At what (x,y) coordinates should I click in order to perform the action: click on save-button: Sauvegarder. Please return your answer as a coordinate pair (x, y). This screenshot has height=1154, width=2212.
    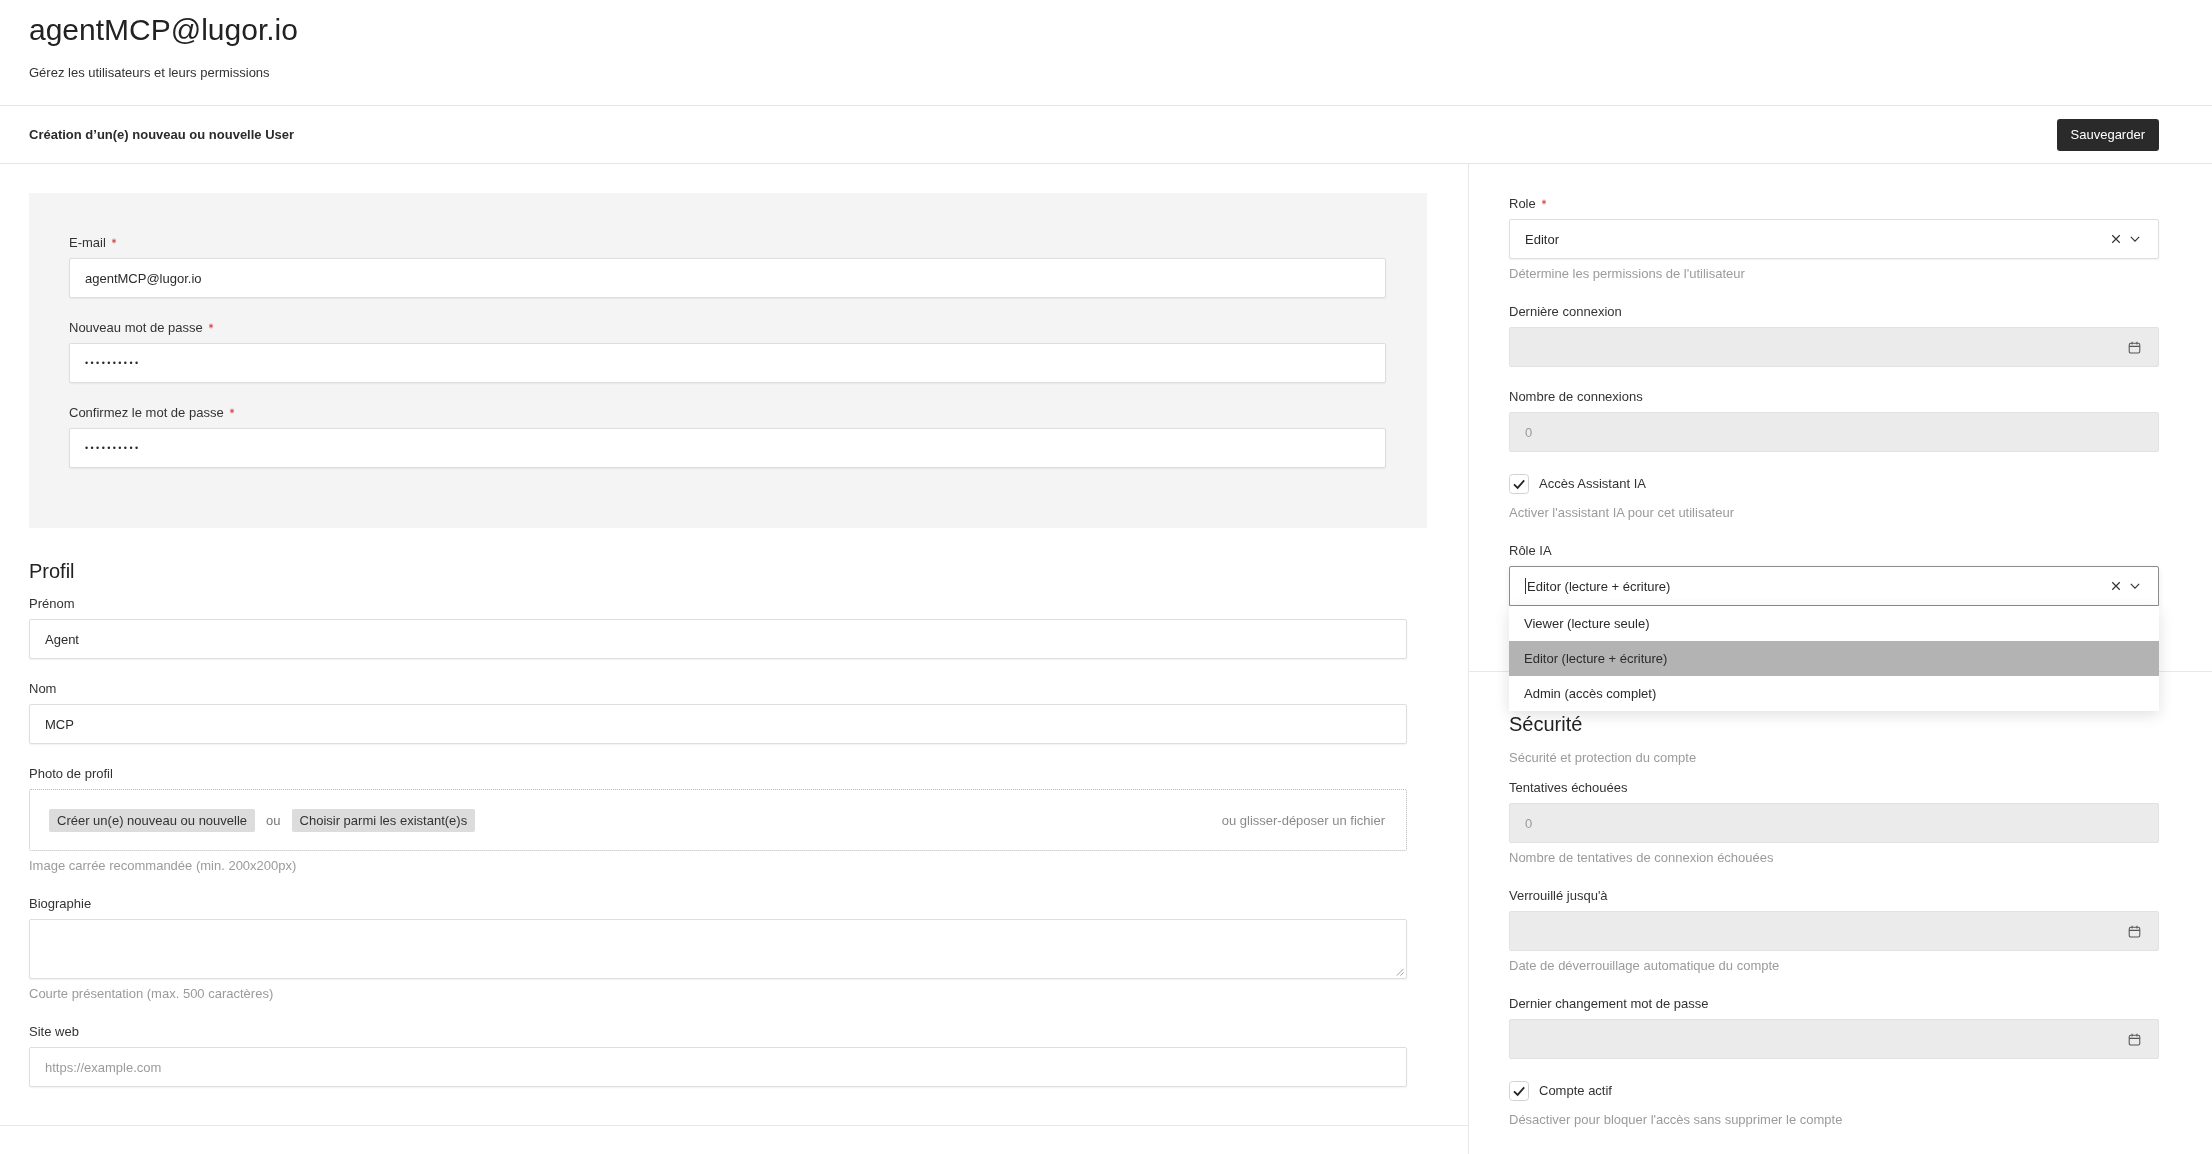
    Looking at the image, I should click on (2107, 134).